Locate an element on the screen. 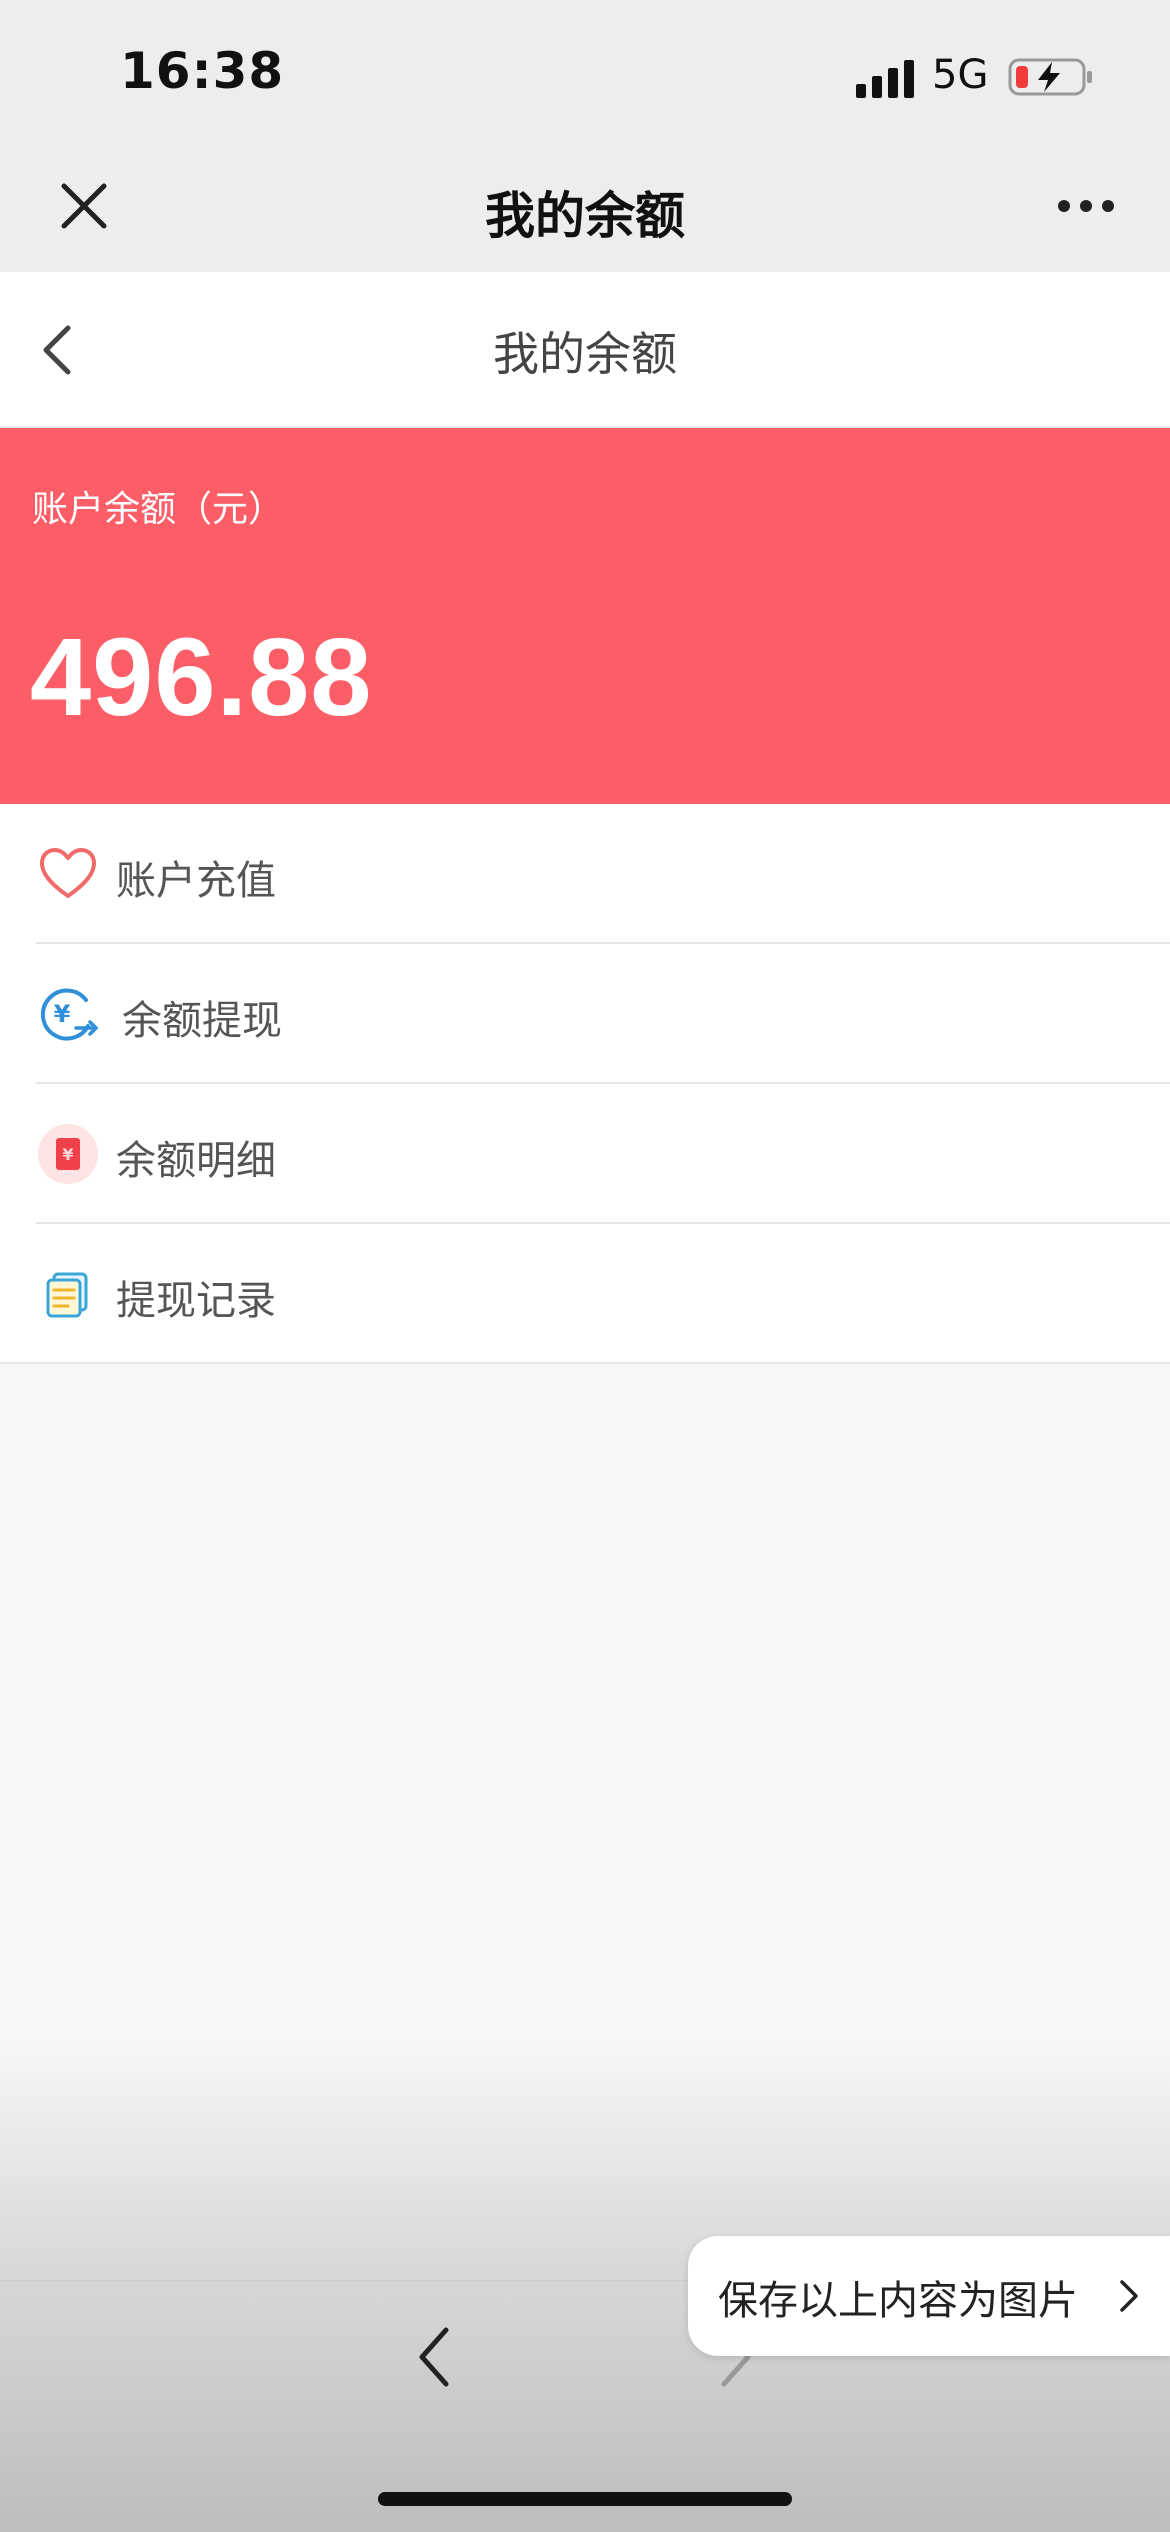  save-as-image-button: 保存以上内容为图片 is located at coordinates (929, 2296).